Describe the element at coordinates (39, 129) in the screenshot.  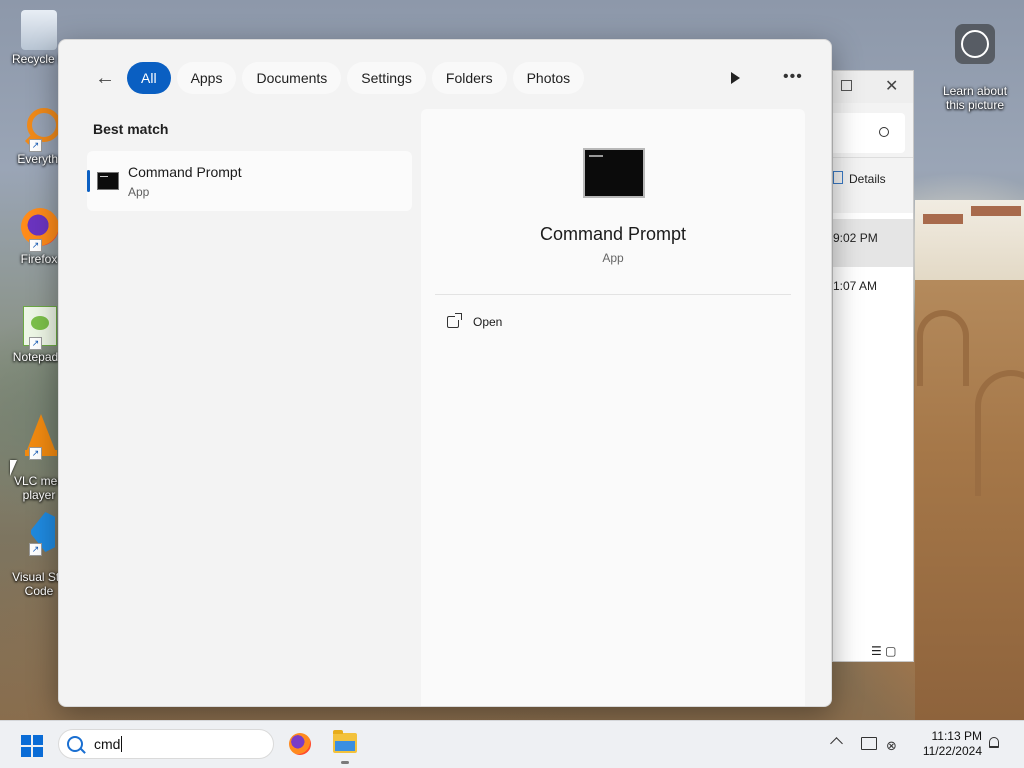
I see `everything-search-icon: ↗` at that location.